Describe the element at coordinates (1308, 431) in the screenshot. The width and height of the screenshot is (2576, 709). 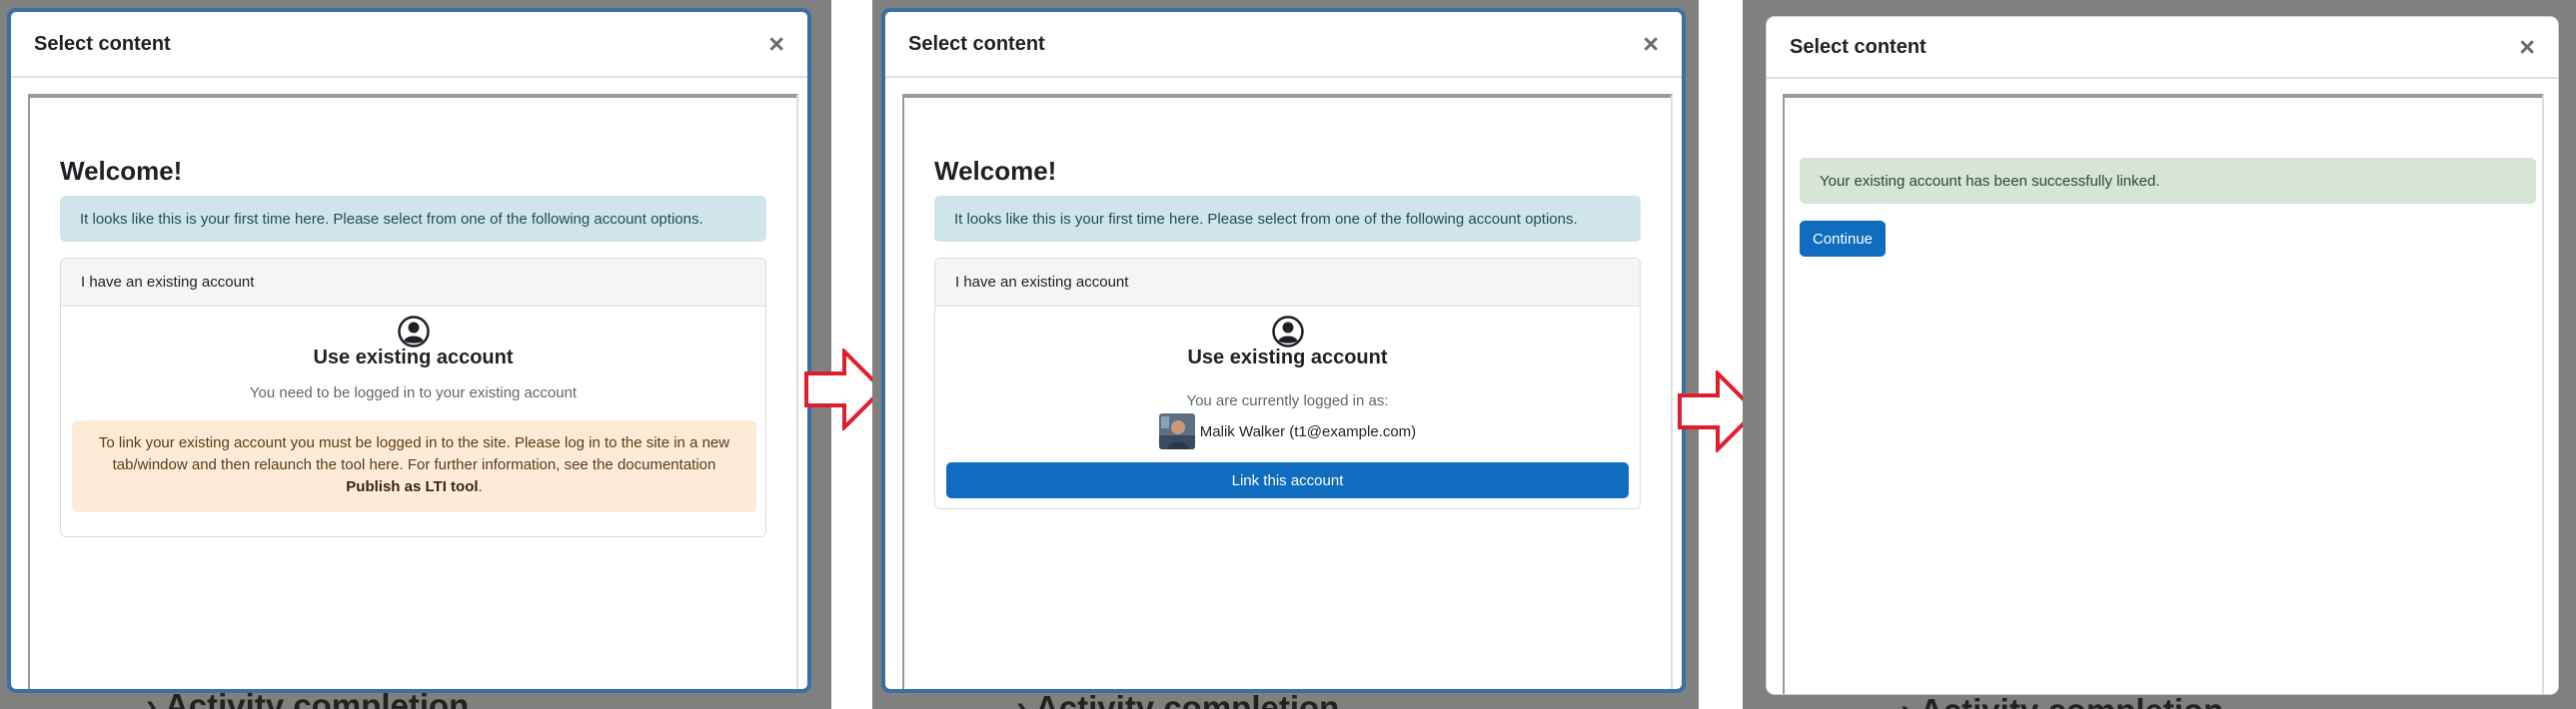
I see `user-name: Malik Walker (t1@example.com)` at that location.